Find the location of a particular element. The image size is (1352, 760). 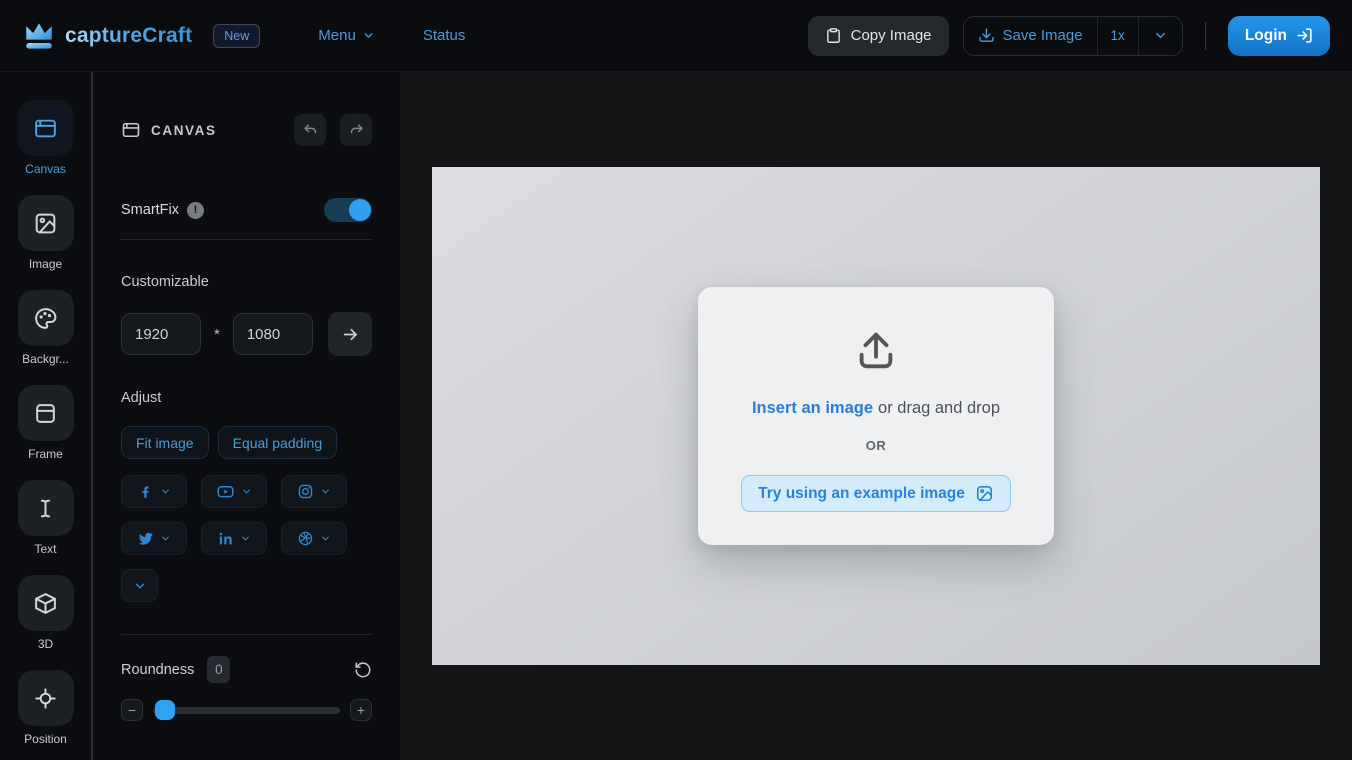

youtube-preset-button is located at coordinates (234, 491).